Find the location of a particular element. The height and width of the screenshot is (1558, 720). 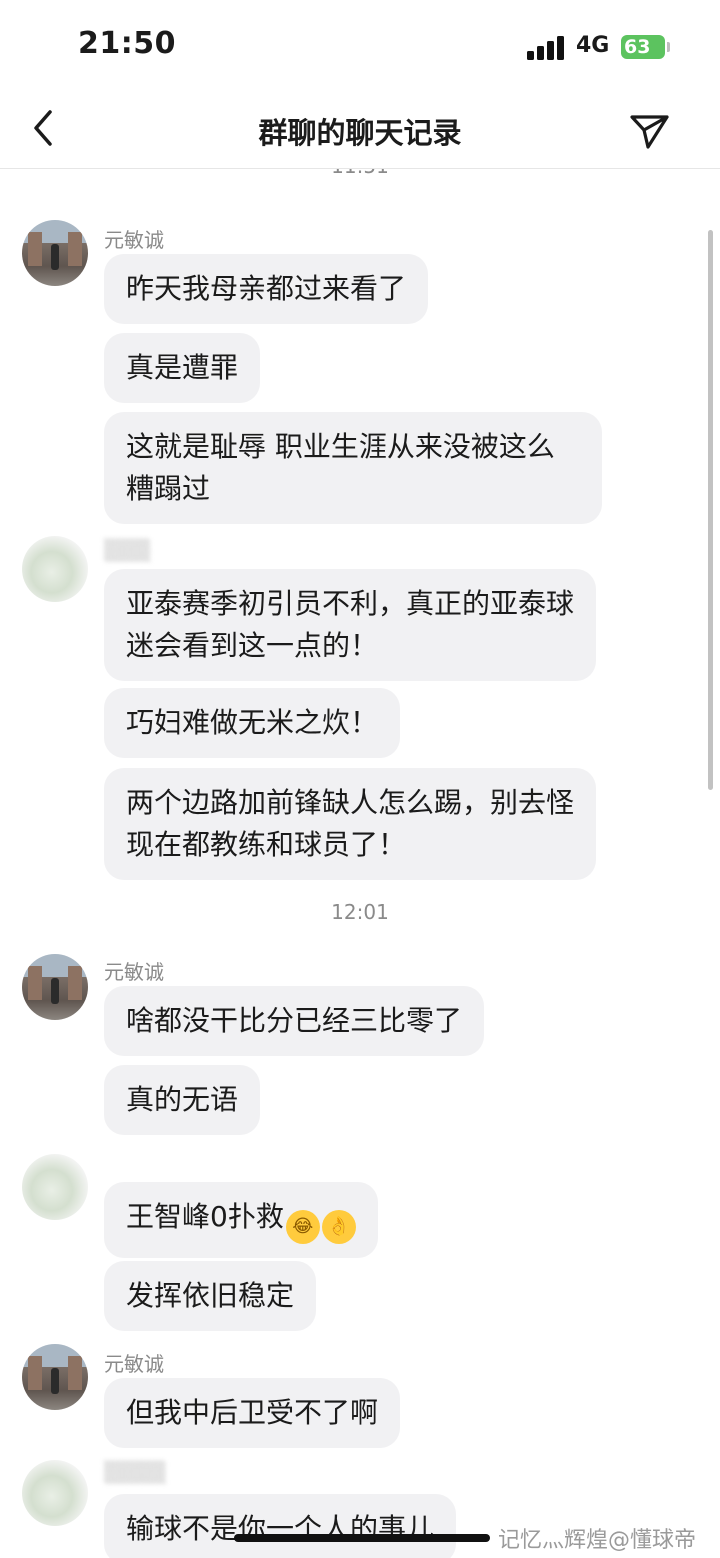

message-text: 王智峰0扑救 is located at coordinates (205, 1216).